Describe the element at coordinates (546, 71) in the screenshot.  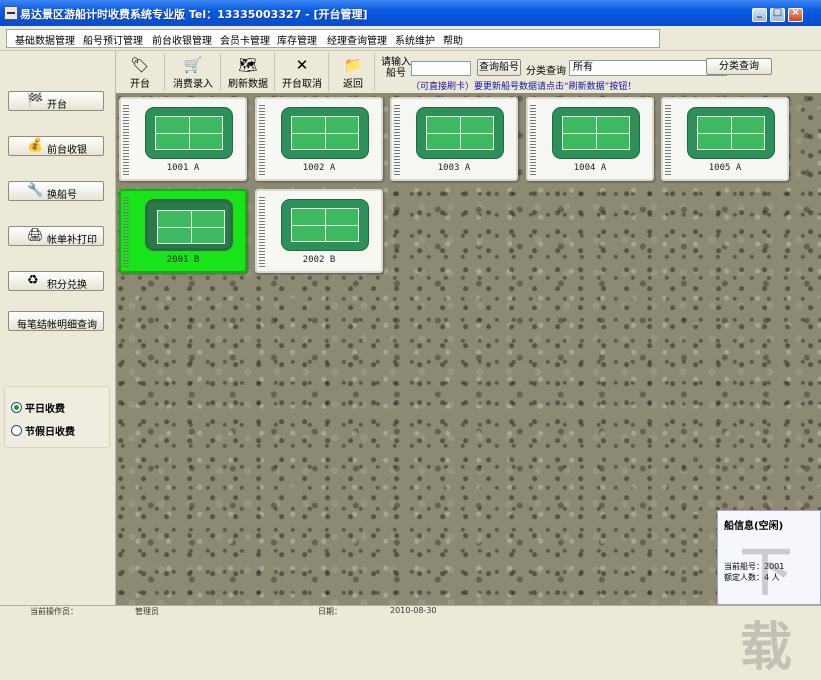
I see `category-label: 分类查询` at that location.